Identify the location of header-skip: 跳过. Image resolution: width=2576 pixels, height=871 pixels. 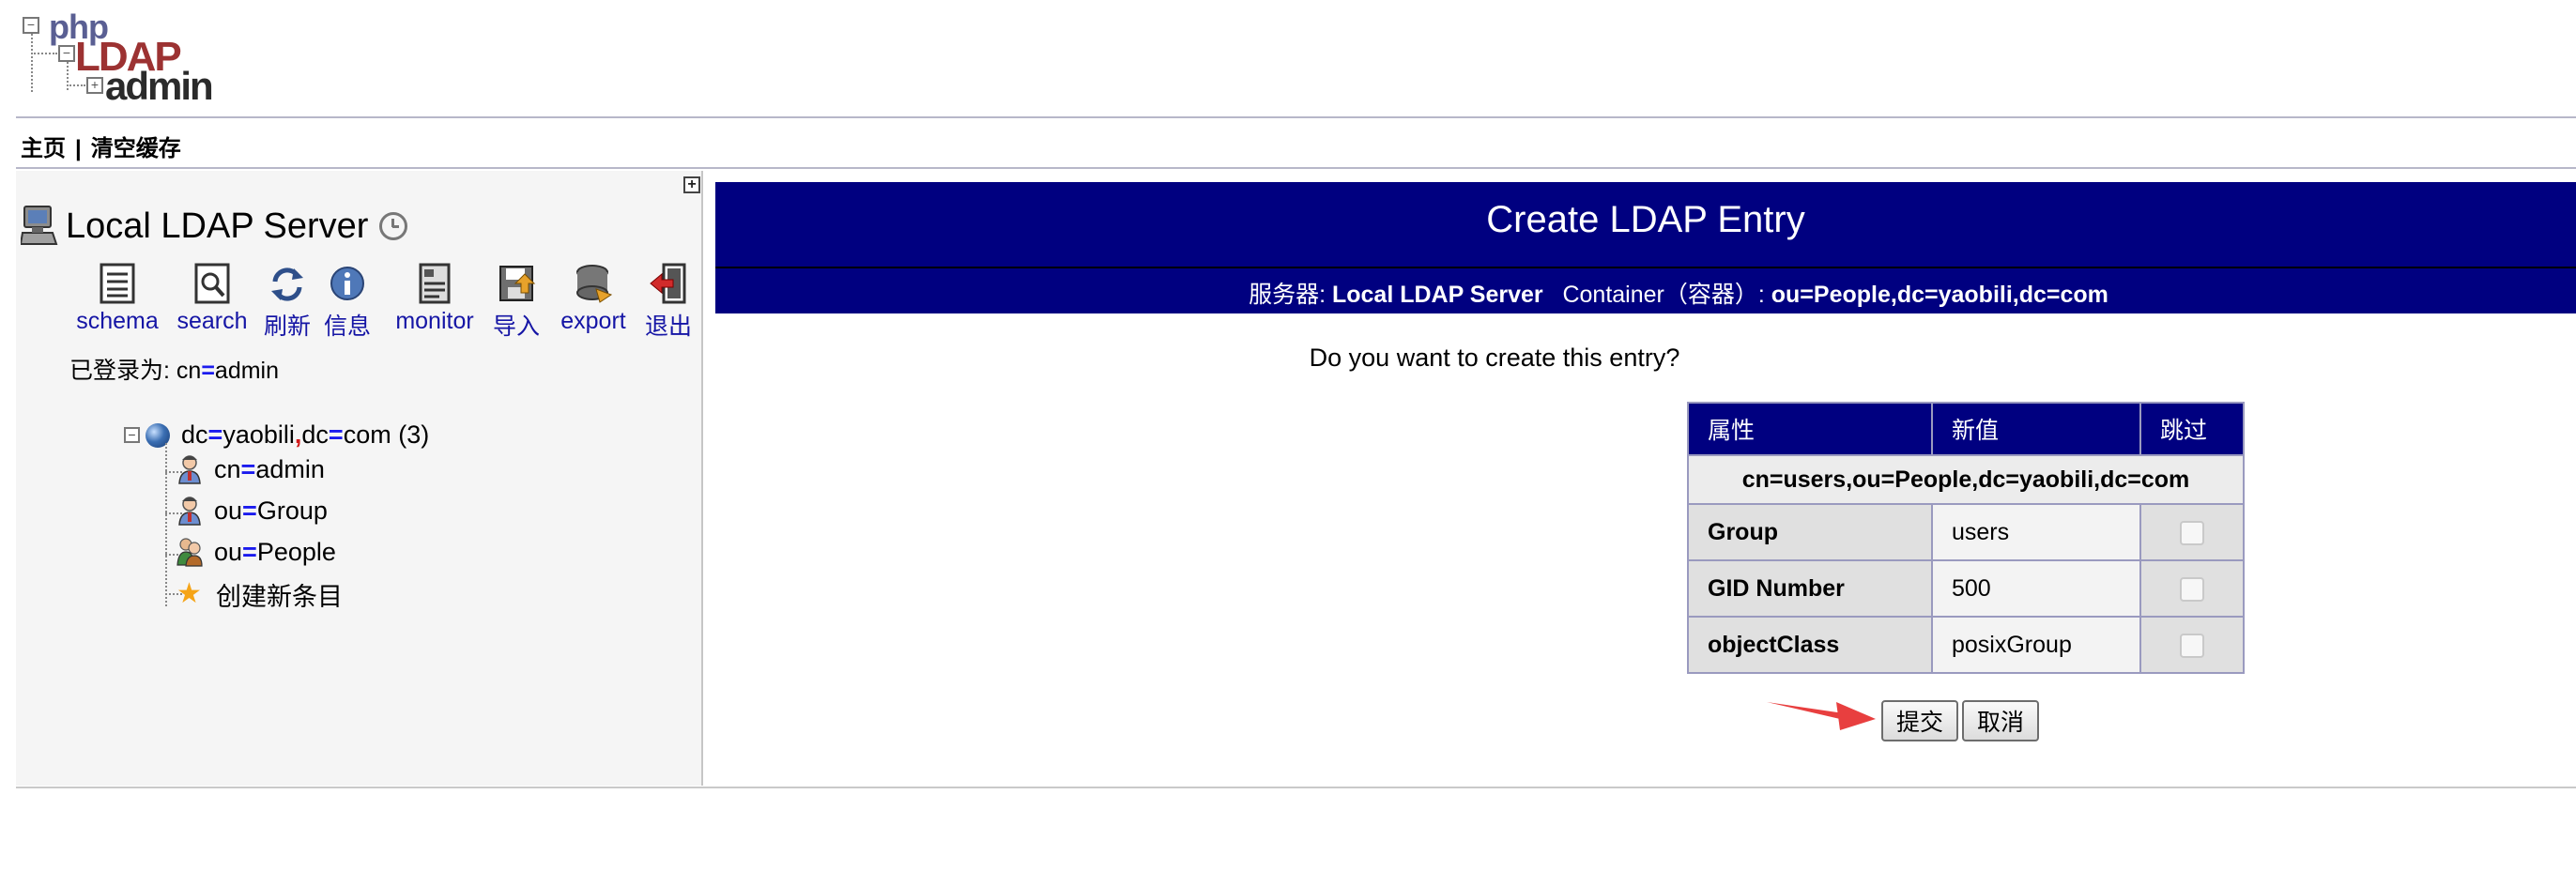
(2192, 429).